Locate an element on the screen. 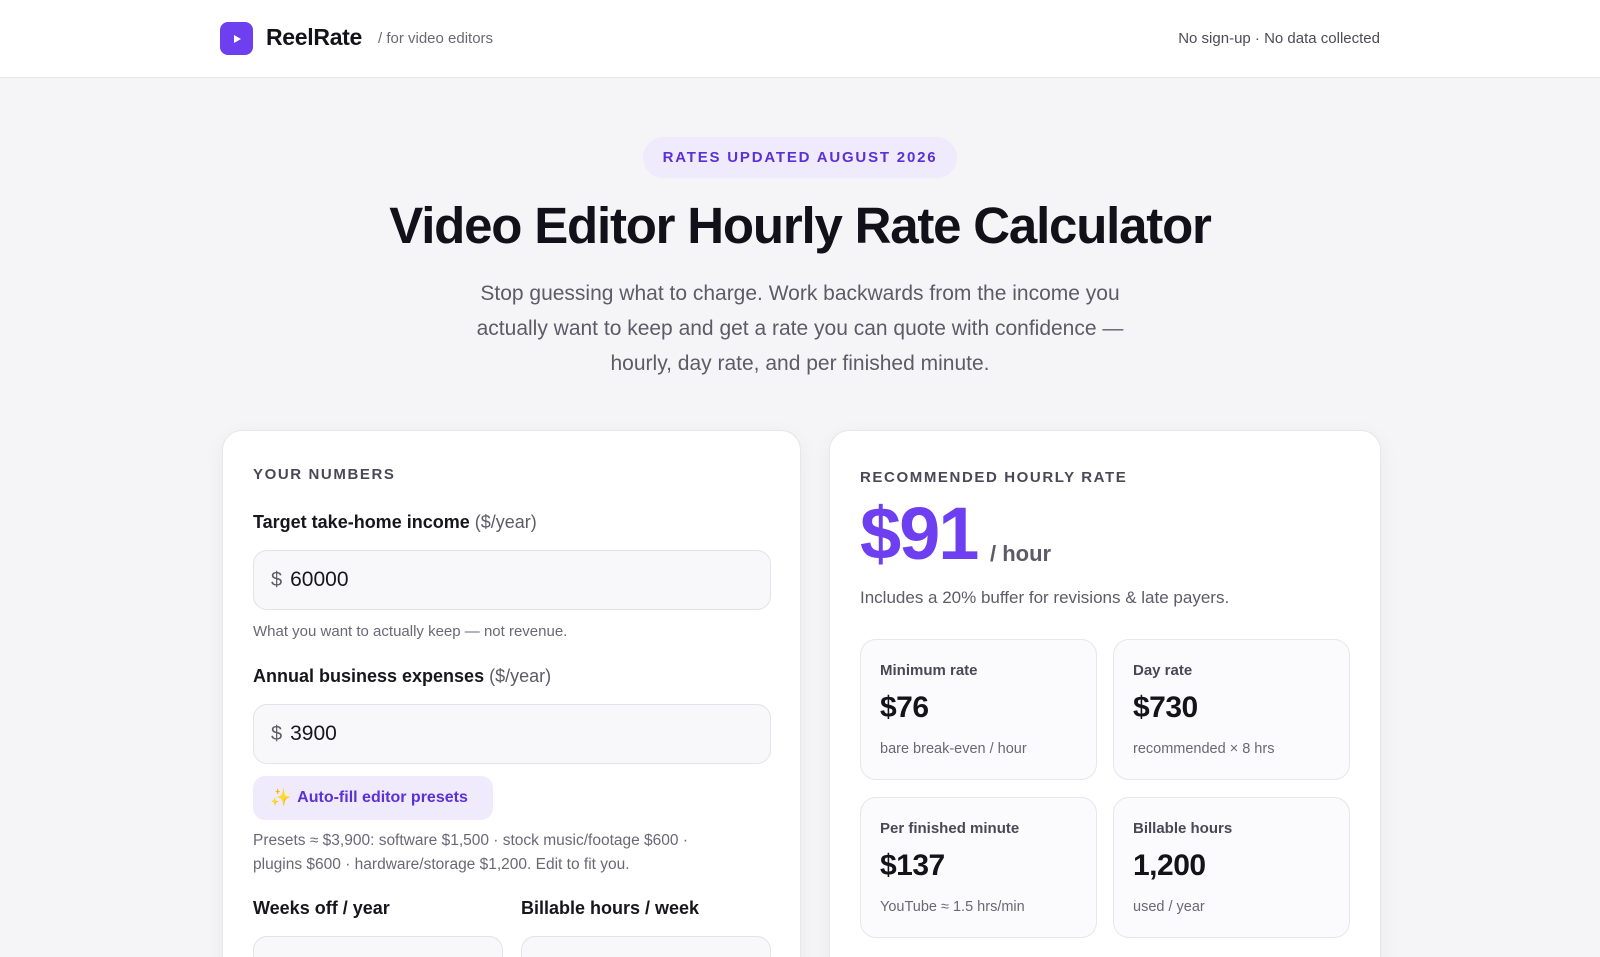  stat-value: $730 is located at coordinates (1165, 707).